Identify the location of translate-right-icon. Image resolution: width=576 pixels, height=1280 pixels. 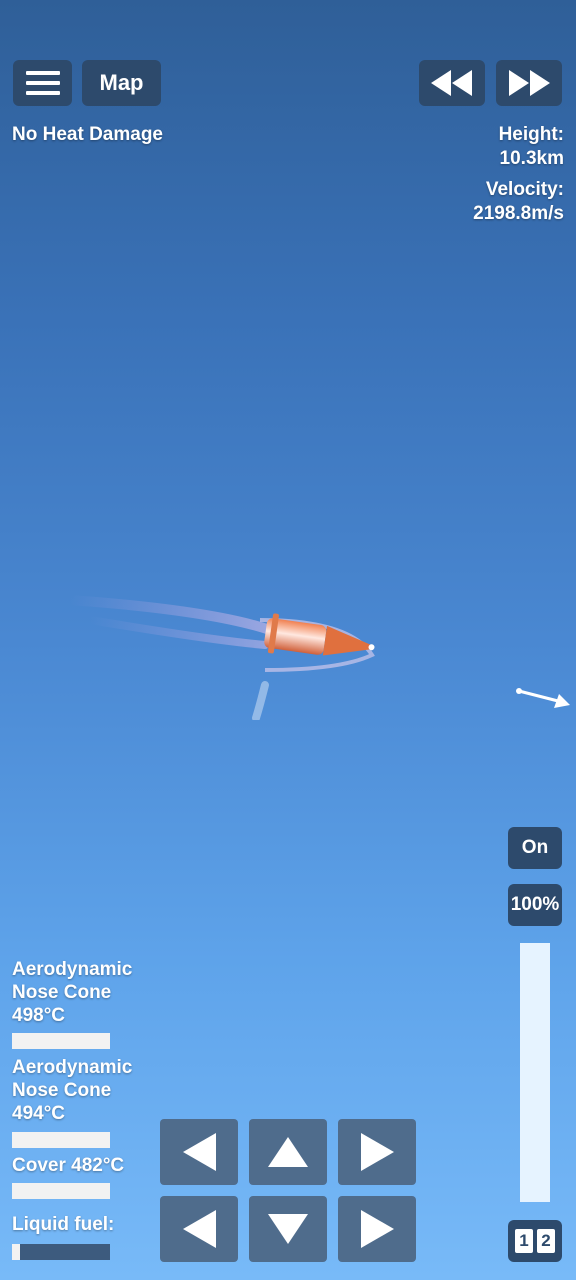
(377, 1229).